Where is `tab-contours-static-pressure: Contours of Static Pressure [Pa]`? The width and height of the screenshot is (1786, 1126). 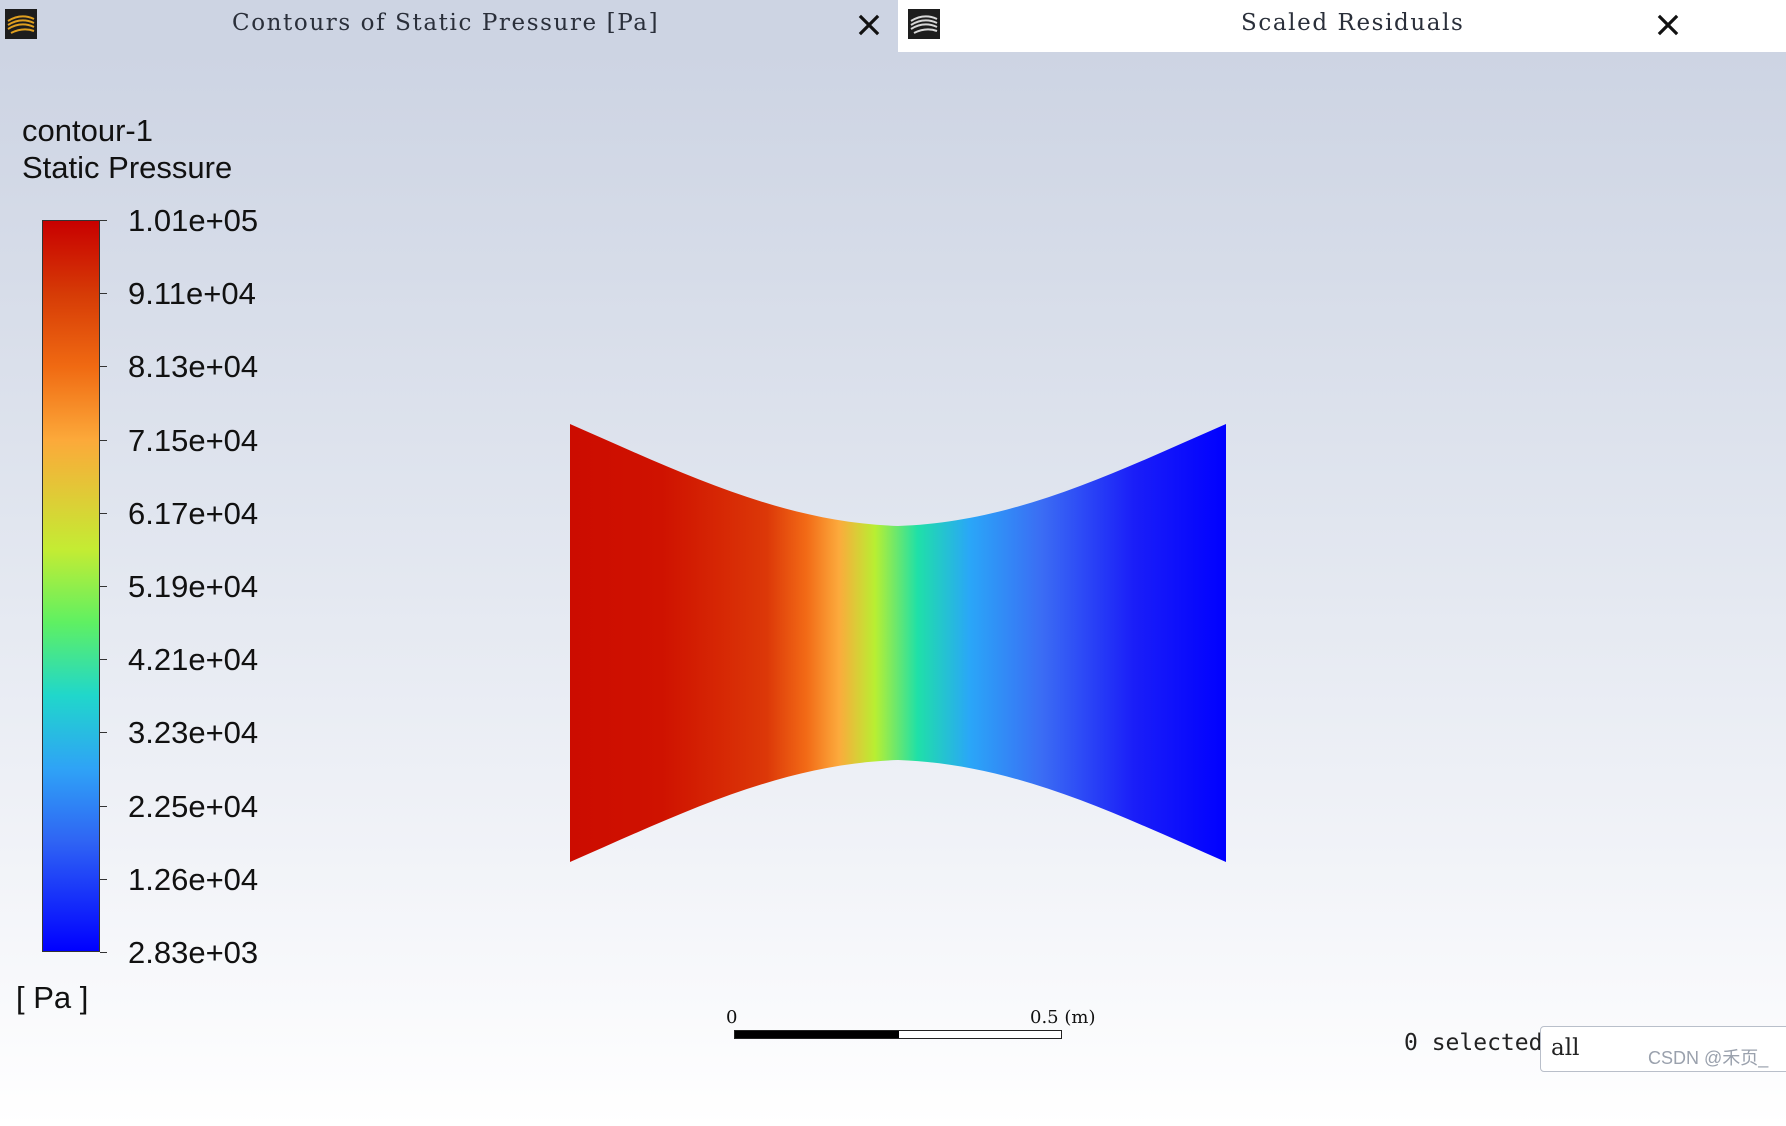 tab-contours-static-pressure: Contours of Static Pressure [Pa] is located at coordinates (449, 26).